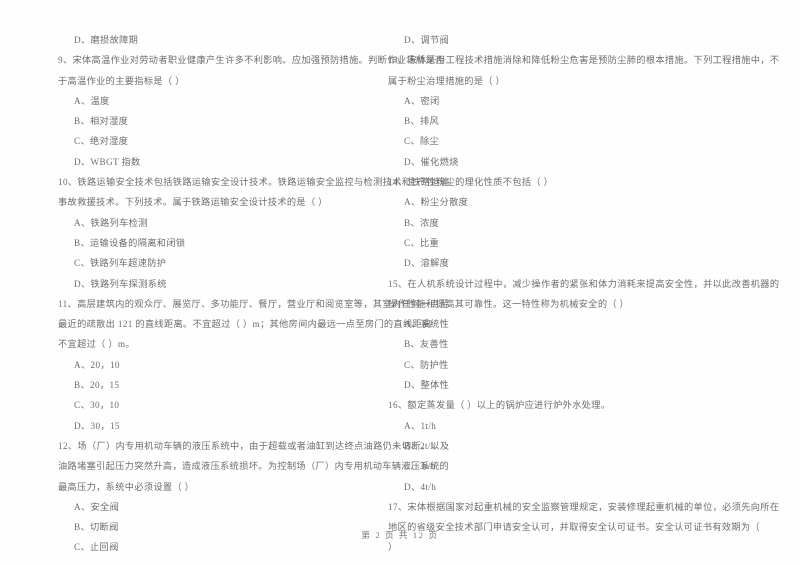 This screenshot has height=565, width=800. I want to click on answer-option: B、2t/h, so click(560, 446).